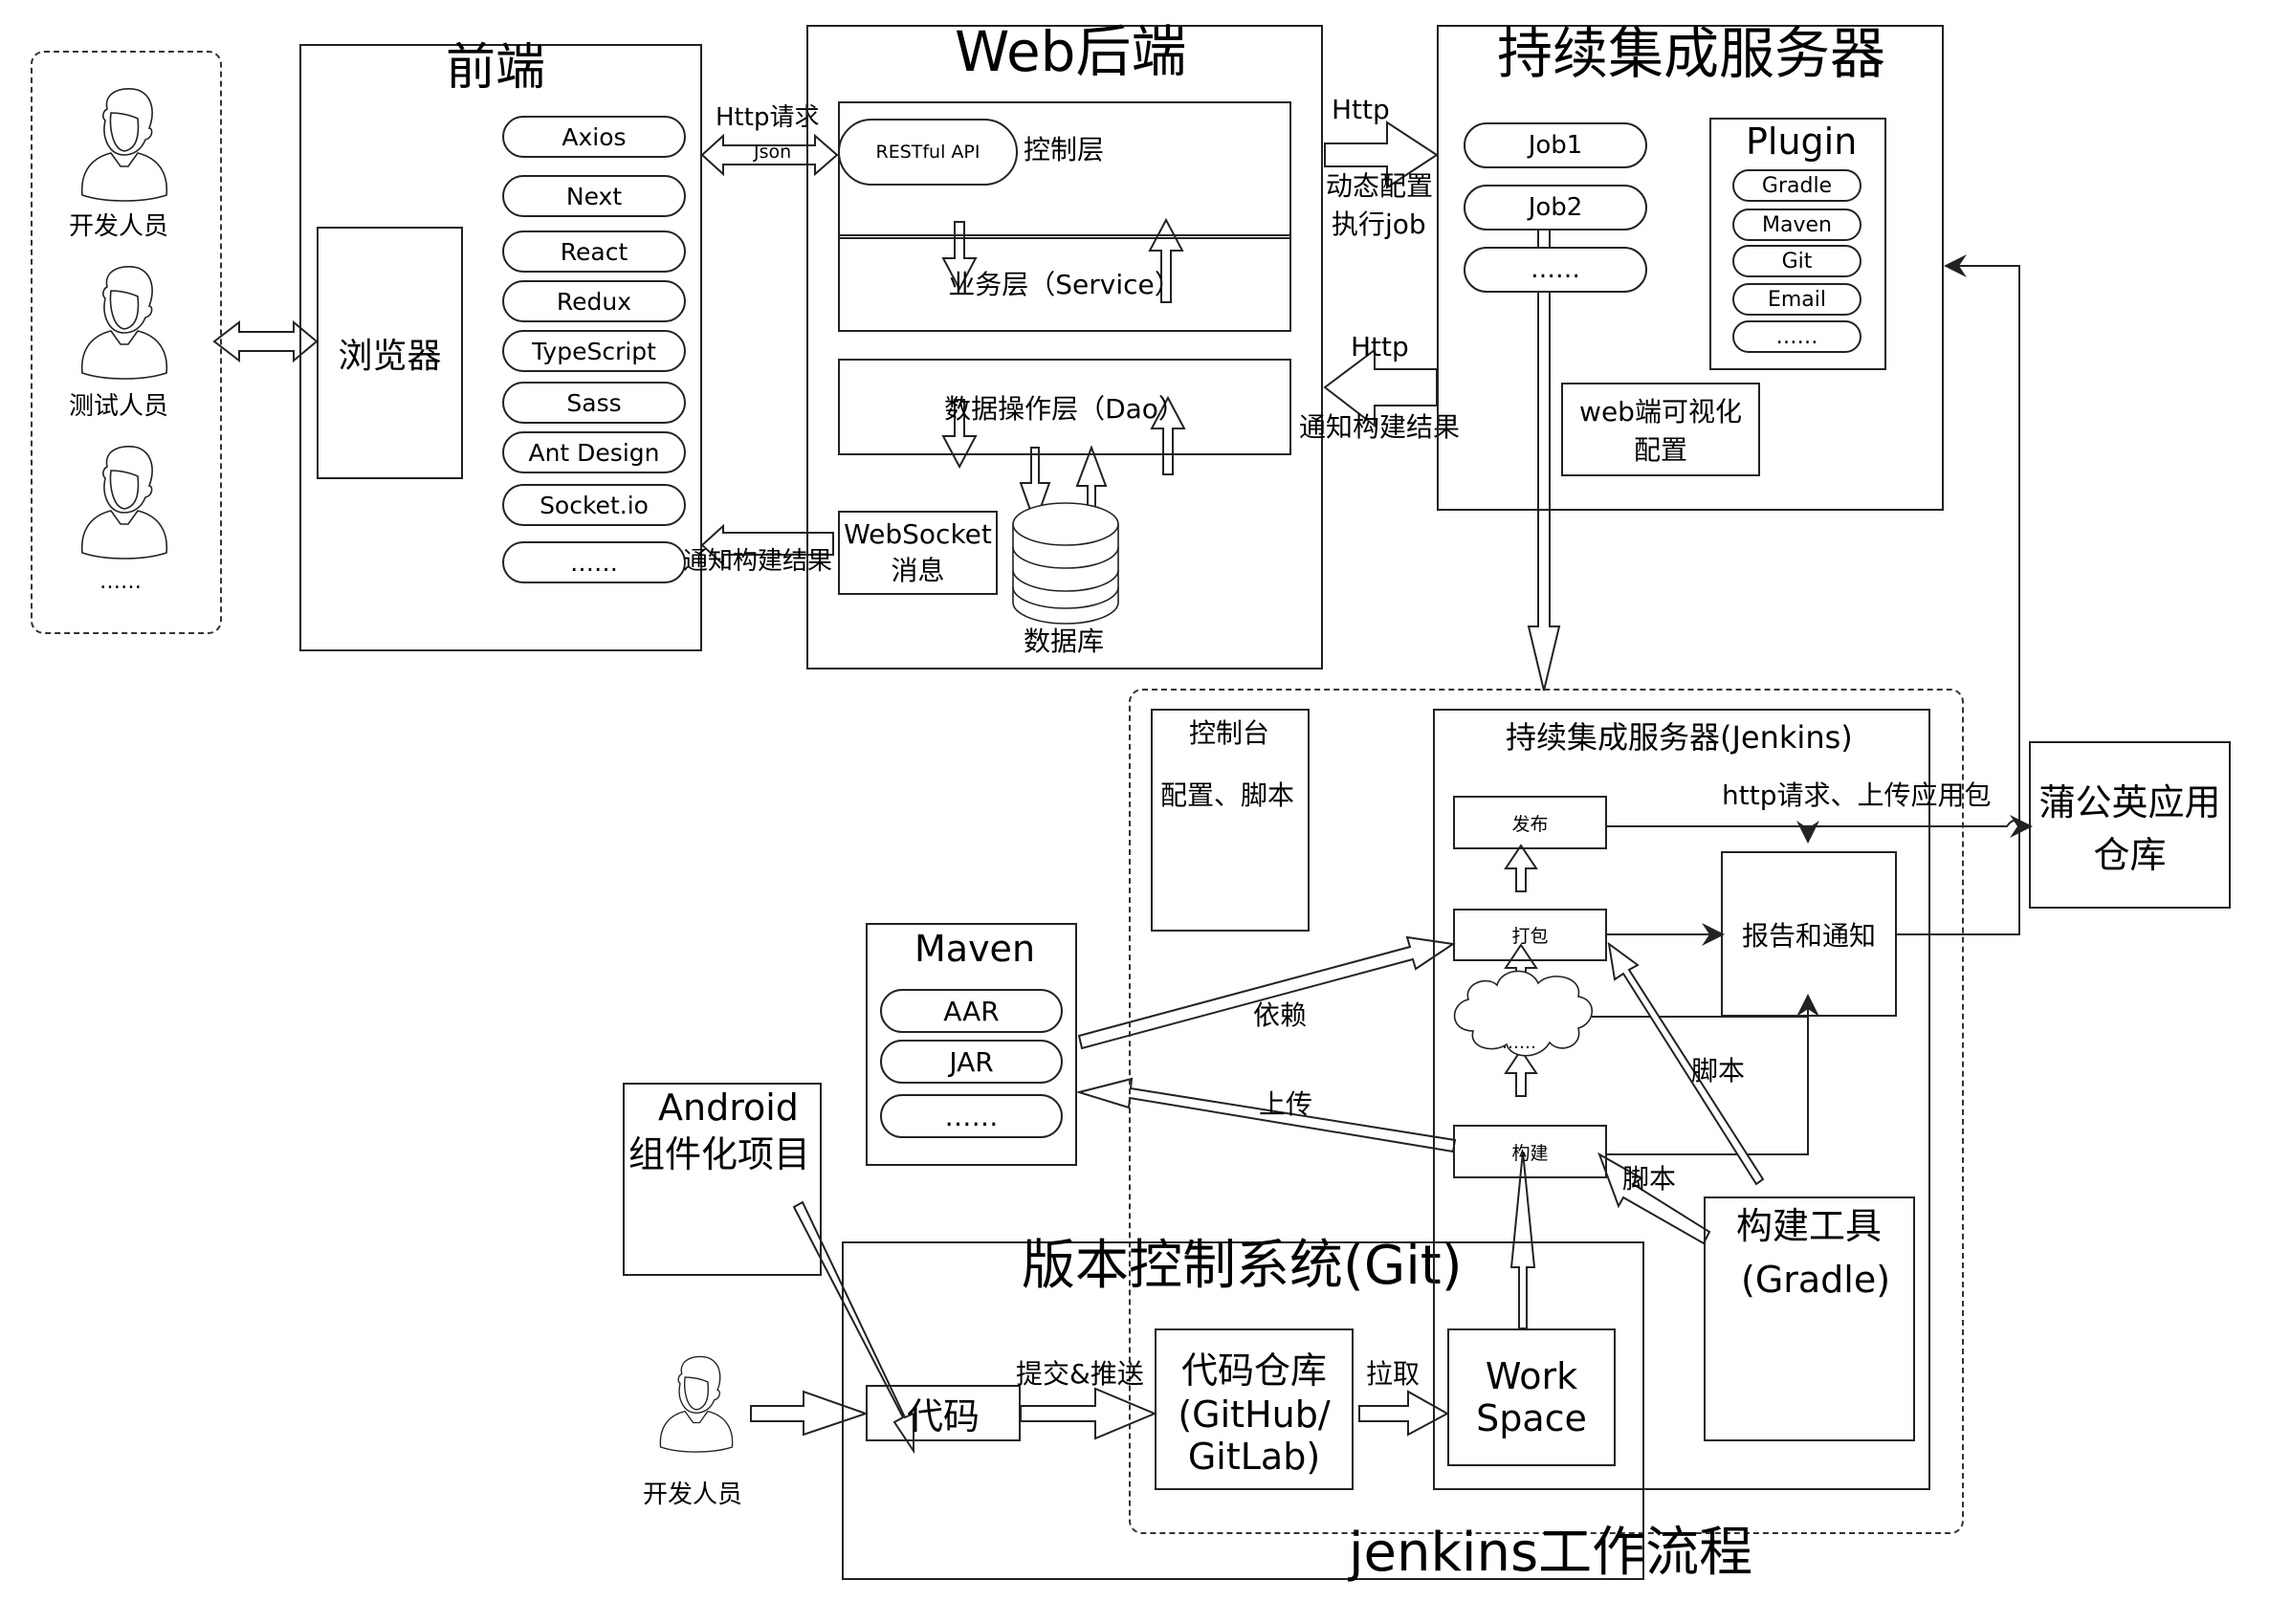  What do you see at coordinates (1650, 1179) in the screenshot?
I see `script-label-2: 脚本` at bounding box center [1650, 1179].